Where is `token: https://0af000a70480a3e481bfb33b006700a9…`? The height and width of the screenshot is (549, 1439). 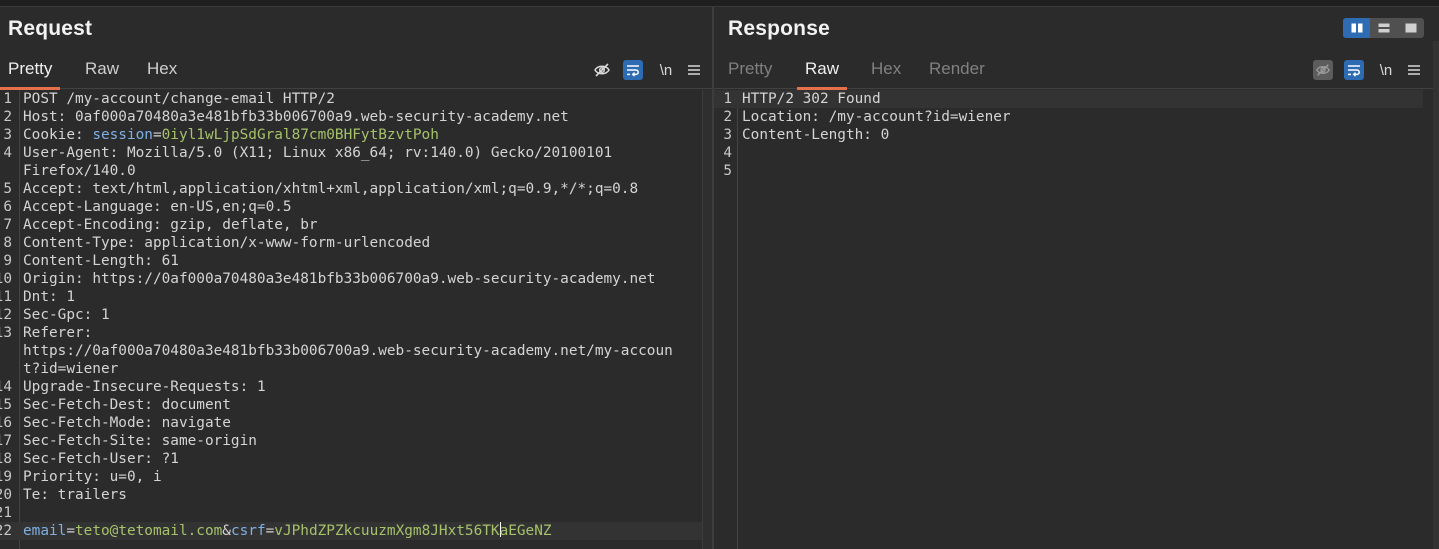
token: https://0af000a70480a3e481bfb33b006700a9… is located at coordinates (374, 279).